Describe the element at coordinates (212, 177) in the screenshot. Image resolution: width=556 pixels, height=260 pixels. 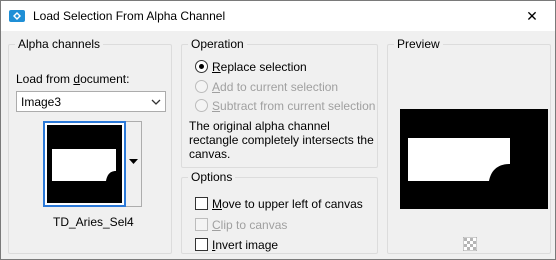
I see `options-label: Options` at that location.